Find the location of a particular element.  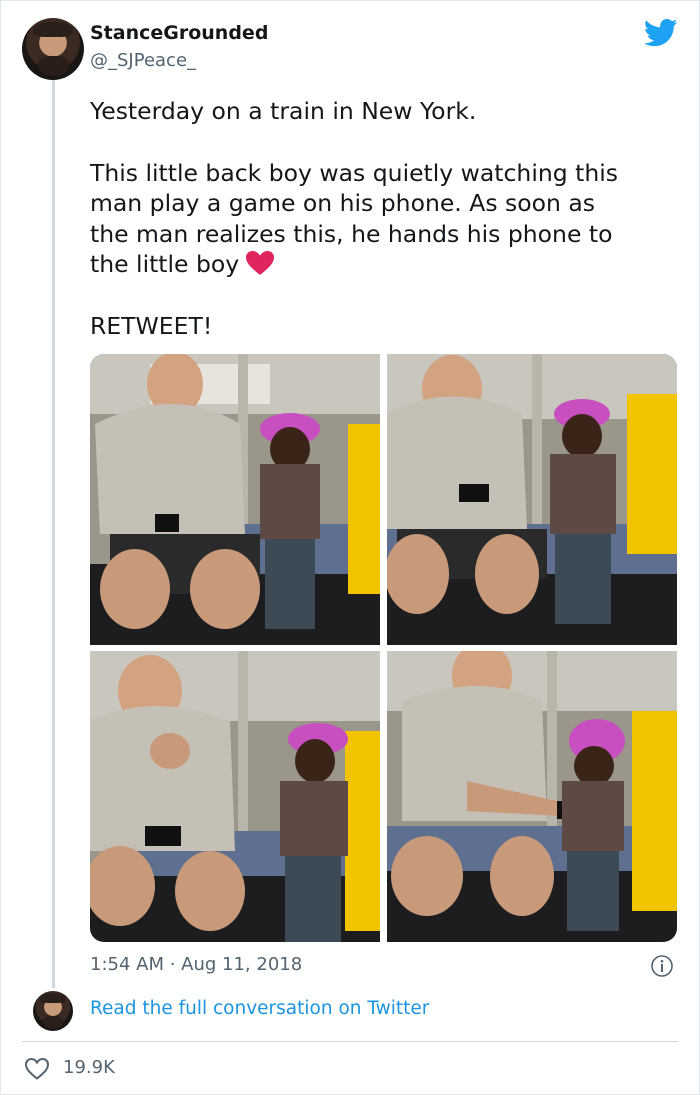

photo-man-hands-phone-to-boy is located at coordinates (532, 796).